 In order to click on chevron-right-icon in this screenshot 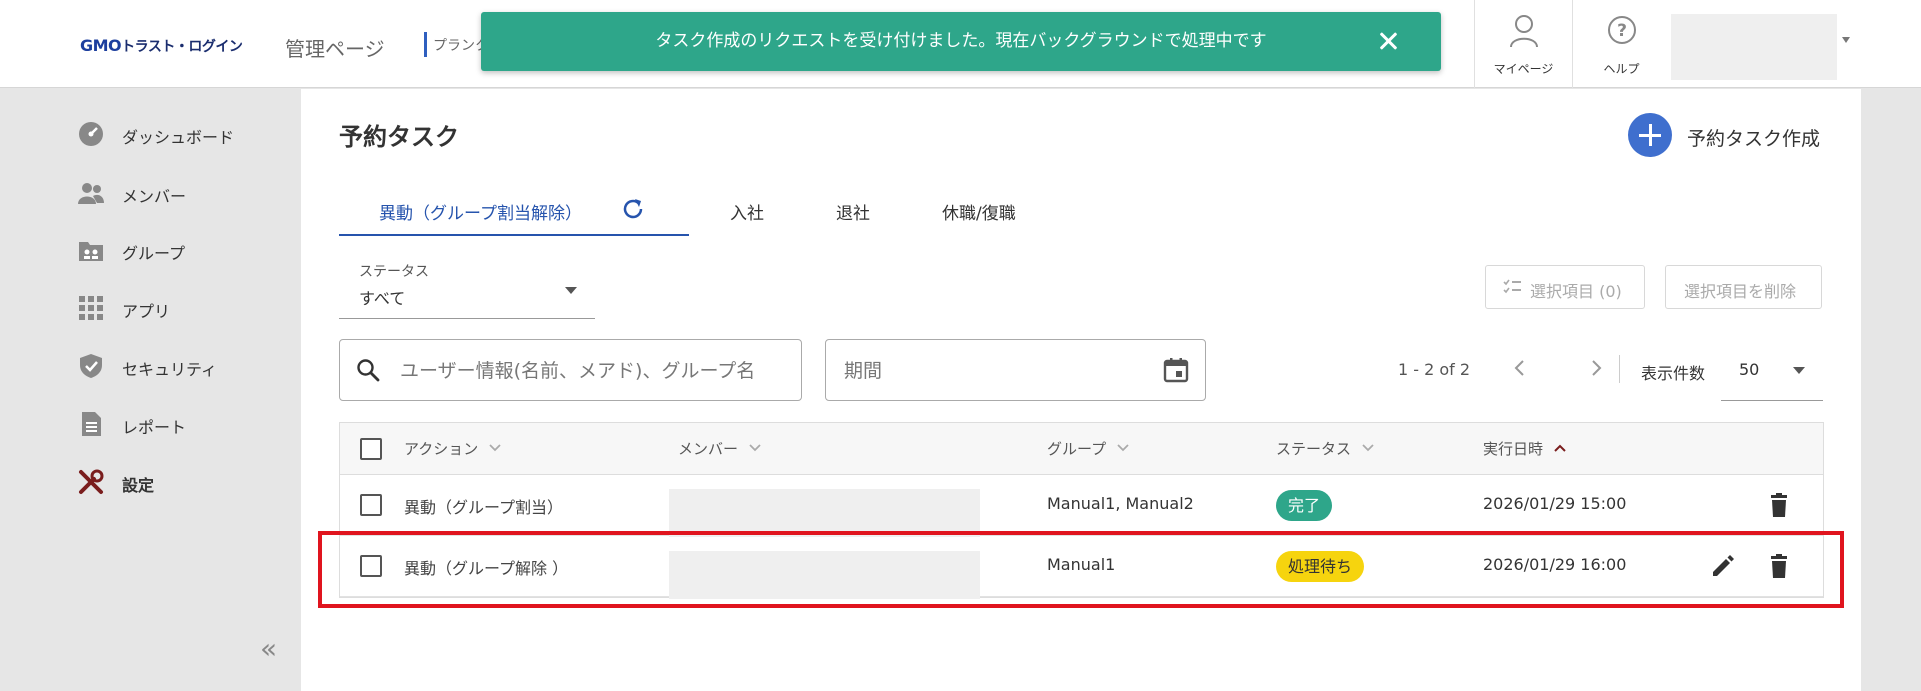, I will do `click(1596, 368)`.